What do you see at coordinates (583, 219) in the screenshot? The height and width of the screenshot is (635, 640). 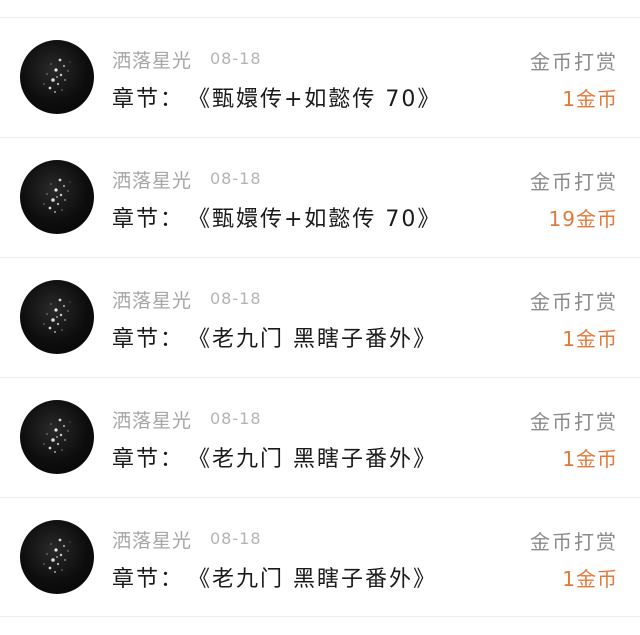 I see `reward-amount: 19金币` at bounding box center [583, 219].